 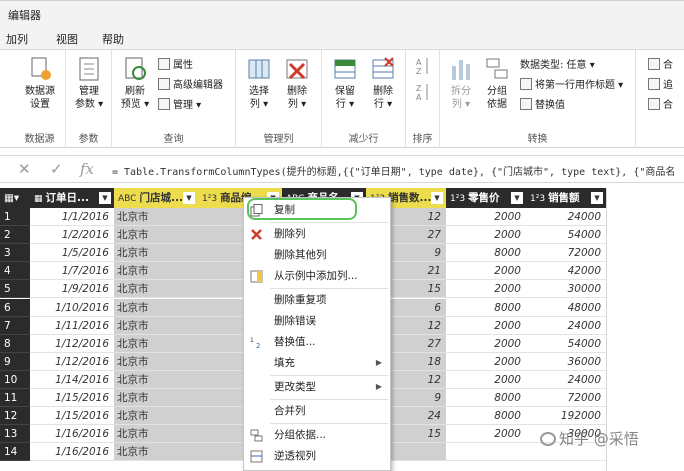 I want to click on table-menu-icon: ▦▾, so click(x=14, y=198).